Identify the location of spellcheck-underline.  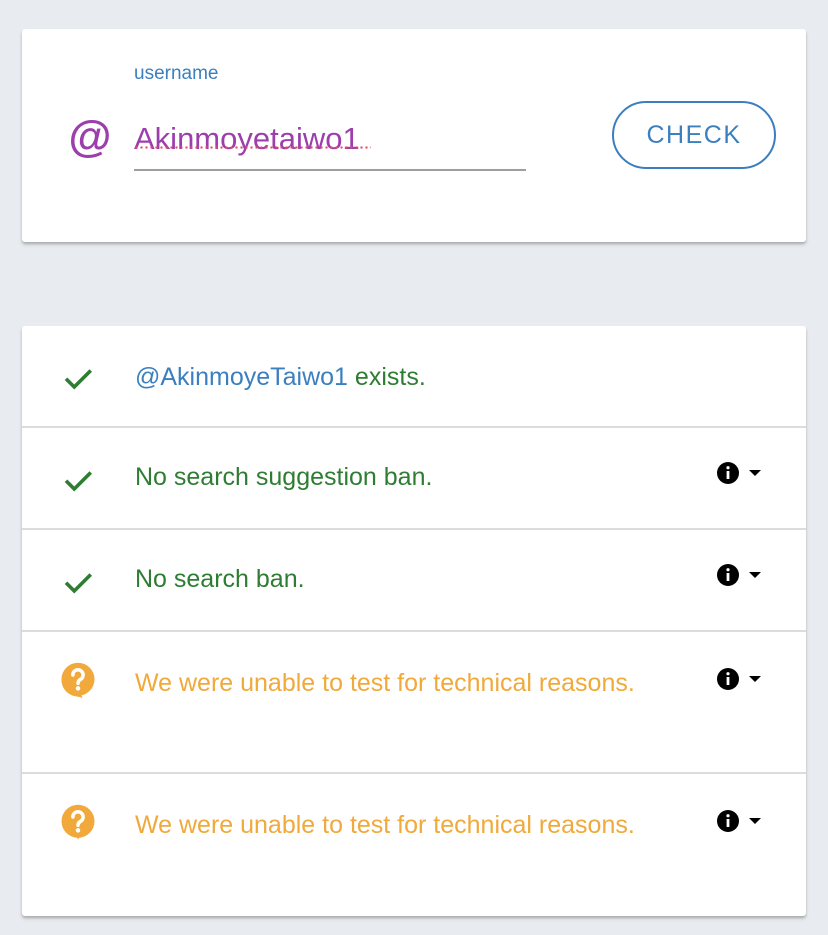
(252, 147).